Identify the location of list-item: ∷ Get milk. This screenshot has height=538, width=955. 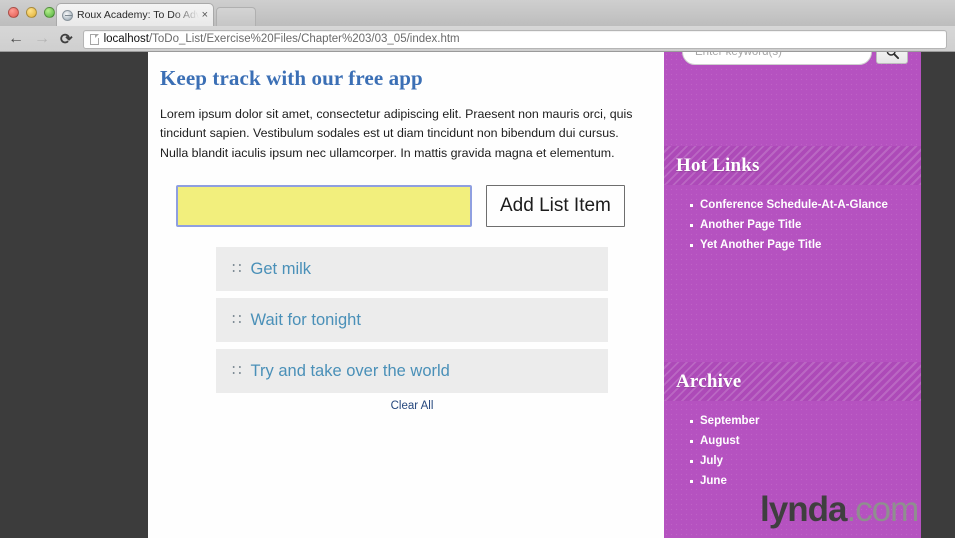
(412, 269).